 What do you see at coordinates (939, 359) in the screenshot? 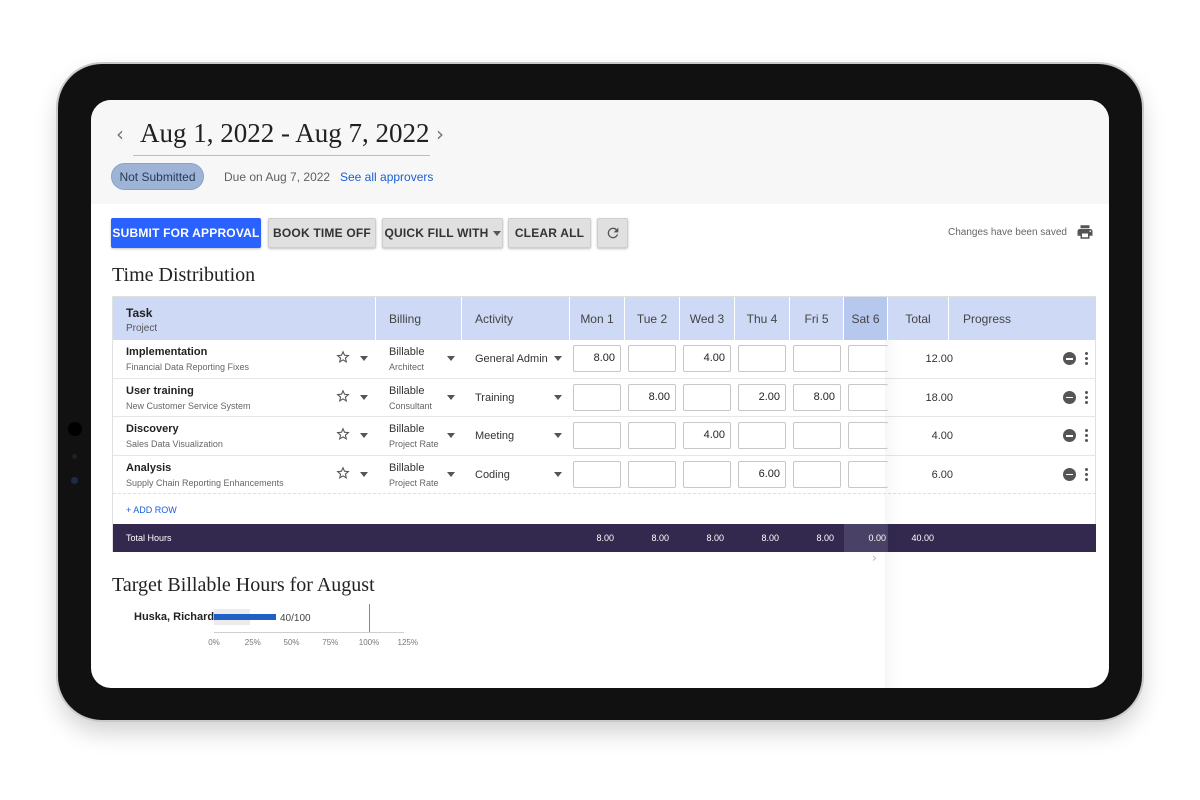
I see `row-total: 12.00` at bounding box center [939, 359].